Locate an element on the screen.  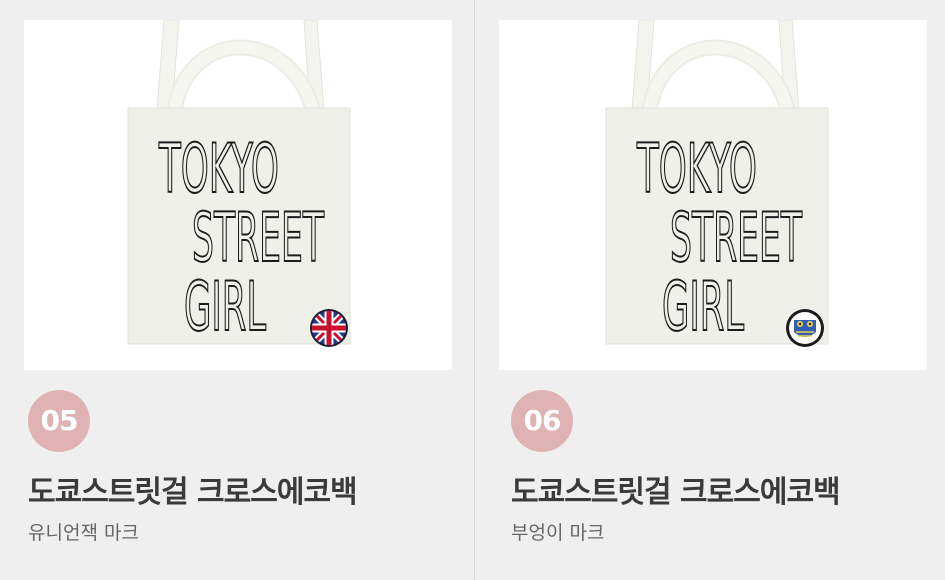
product-option-label: 유니언잭 마크 is located at coordinates (83, 533).